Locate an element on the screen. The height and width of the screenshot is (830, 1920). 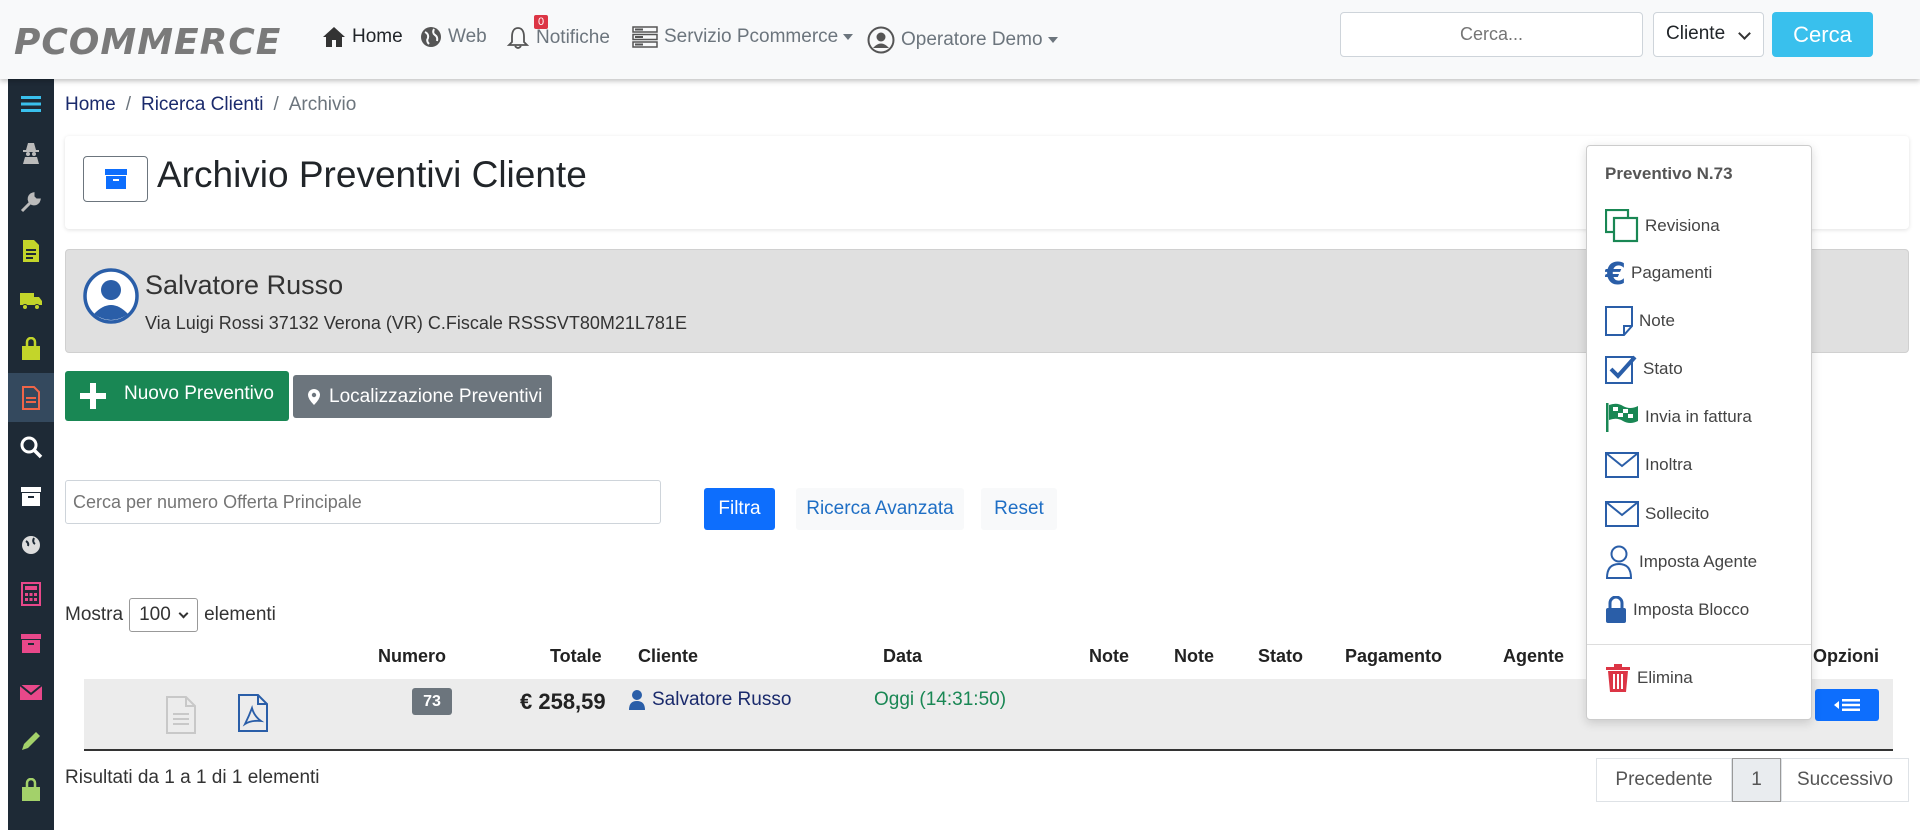
show-entries: Mostra 100 elementi is located at coordinates (170, 615).